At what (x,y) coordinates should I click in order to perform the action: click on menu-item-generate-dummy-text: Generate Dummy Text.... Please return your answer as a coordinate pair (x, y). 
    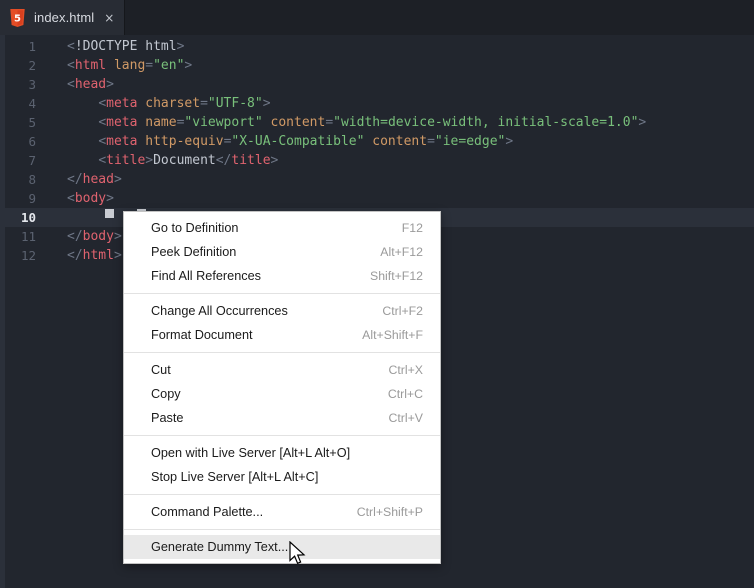
    Looking at the image, I should click on (282, 547).